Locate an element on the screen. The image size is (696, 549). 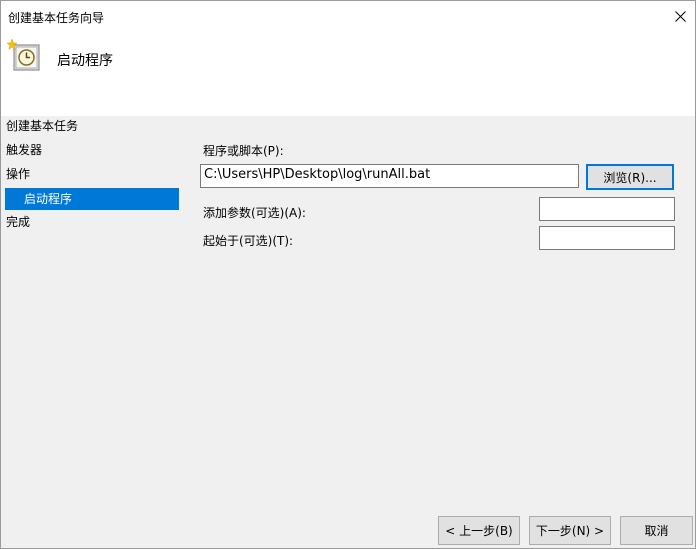
close-button is located at coordinates (680, 16).